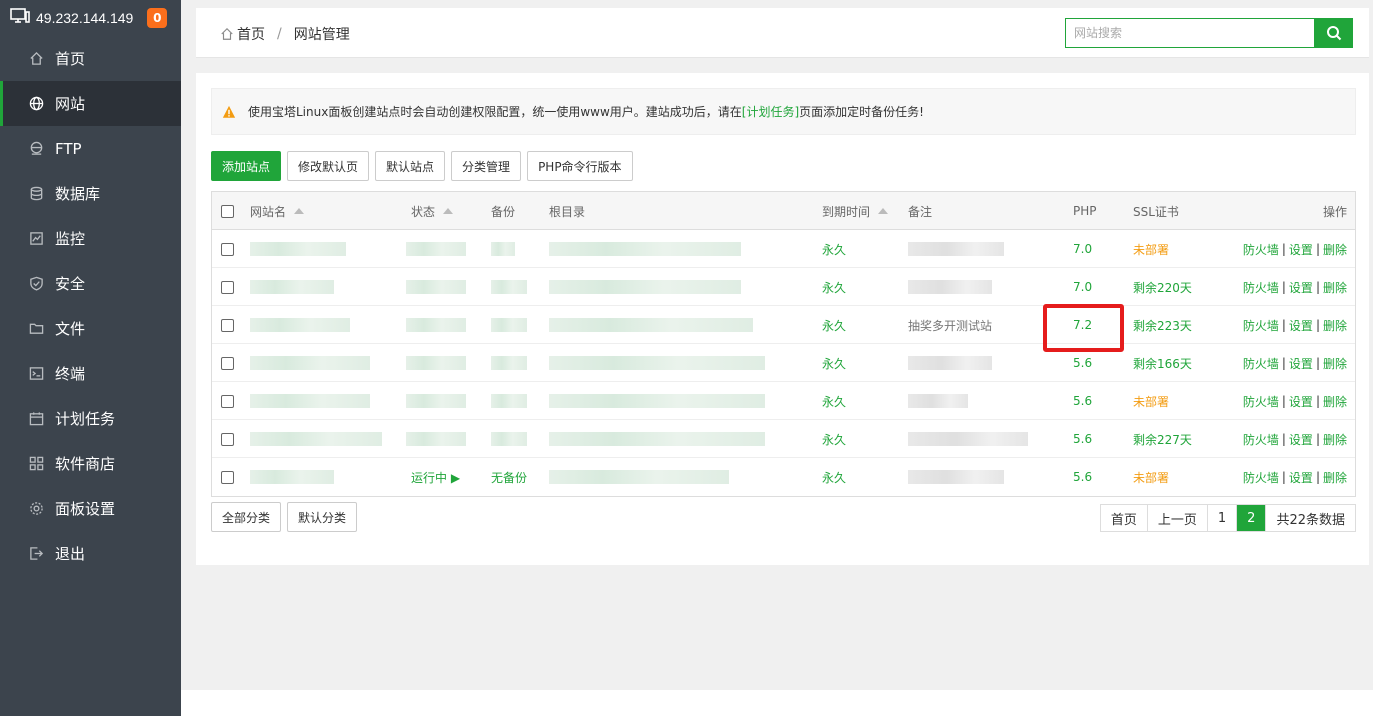 Image resolution: width=1373 pixels, height=716 pixels. What do you see at coordinates (277, 211) in the screenshot?
I see `col-name: 网站名` at bounding box center [277, 211].